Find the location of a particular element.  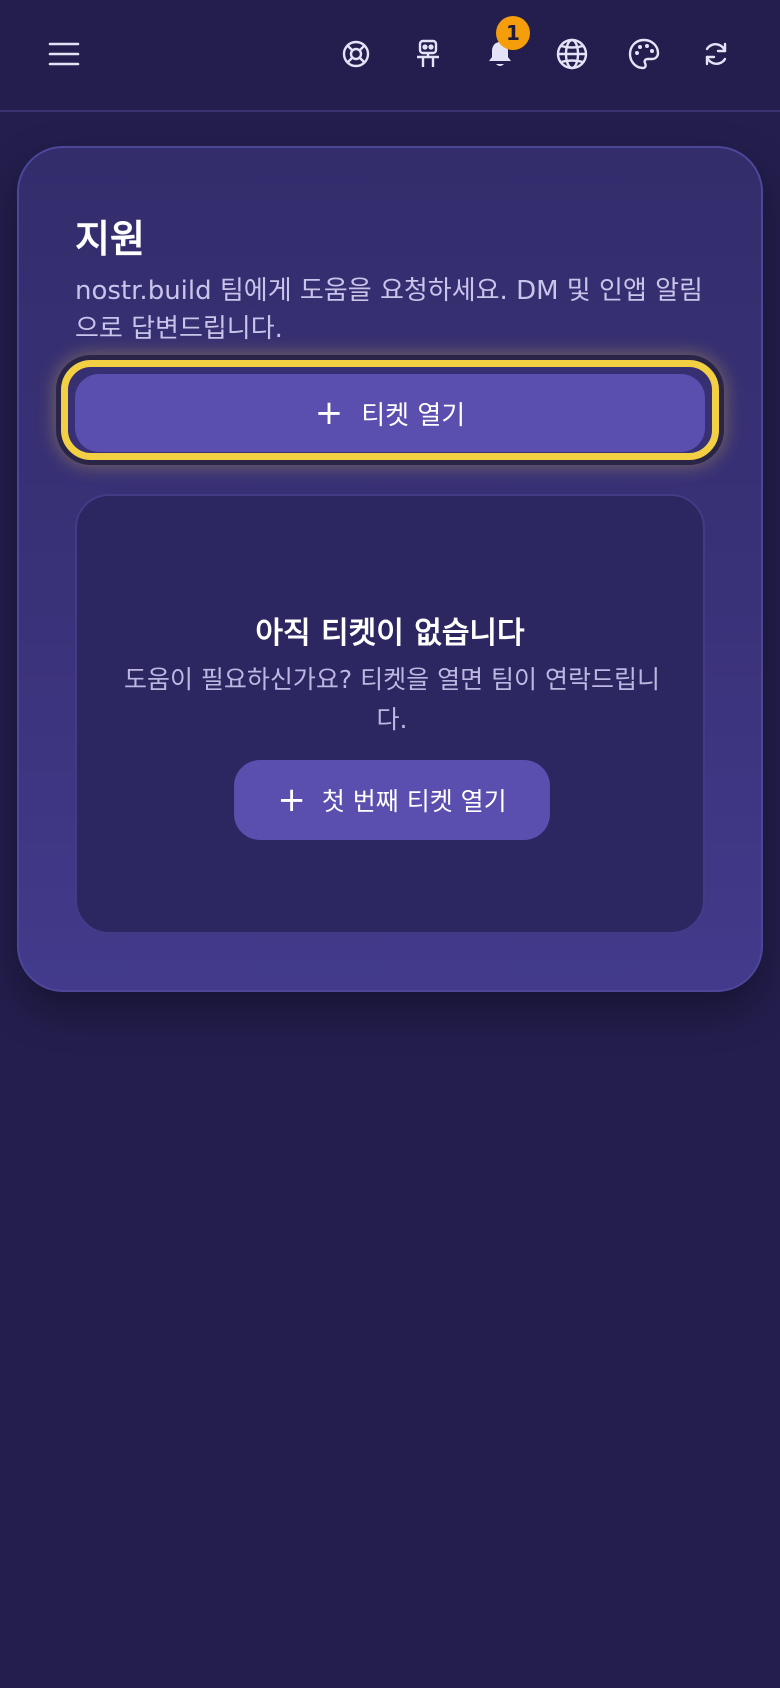

refresh-icon is located at coordinates (716, 54).